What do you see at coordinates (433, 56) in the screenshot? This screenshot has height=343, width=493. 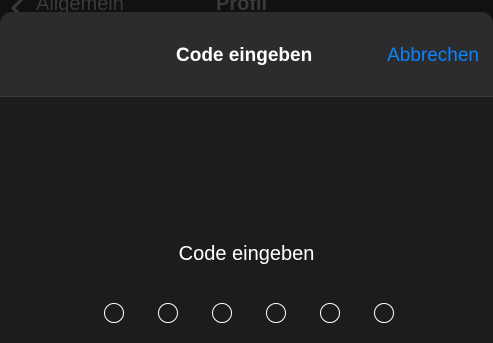 I see `cancel-button: Abbrechen` at bounding box center [433, 56].